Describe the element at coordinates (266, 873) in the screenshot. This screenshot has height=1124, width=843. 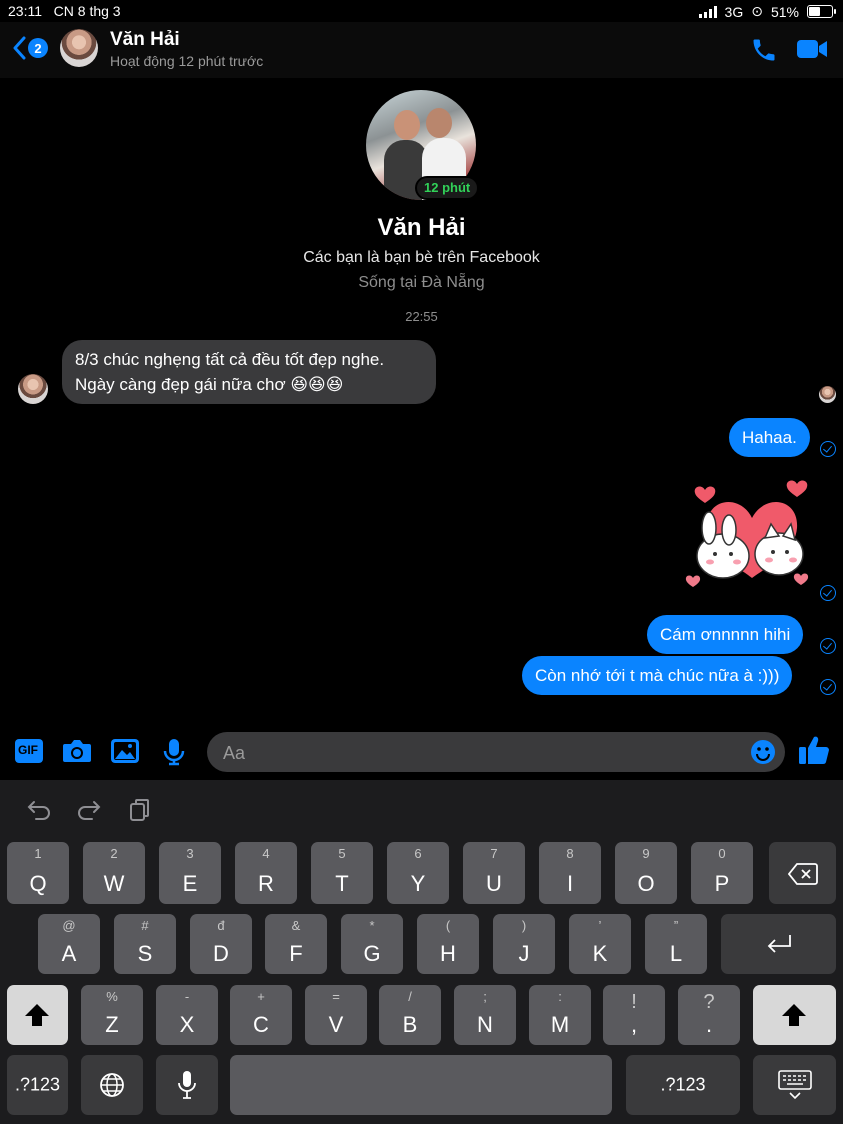
I see `key-r: 4R` at that location.